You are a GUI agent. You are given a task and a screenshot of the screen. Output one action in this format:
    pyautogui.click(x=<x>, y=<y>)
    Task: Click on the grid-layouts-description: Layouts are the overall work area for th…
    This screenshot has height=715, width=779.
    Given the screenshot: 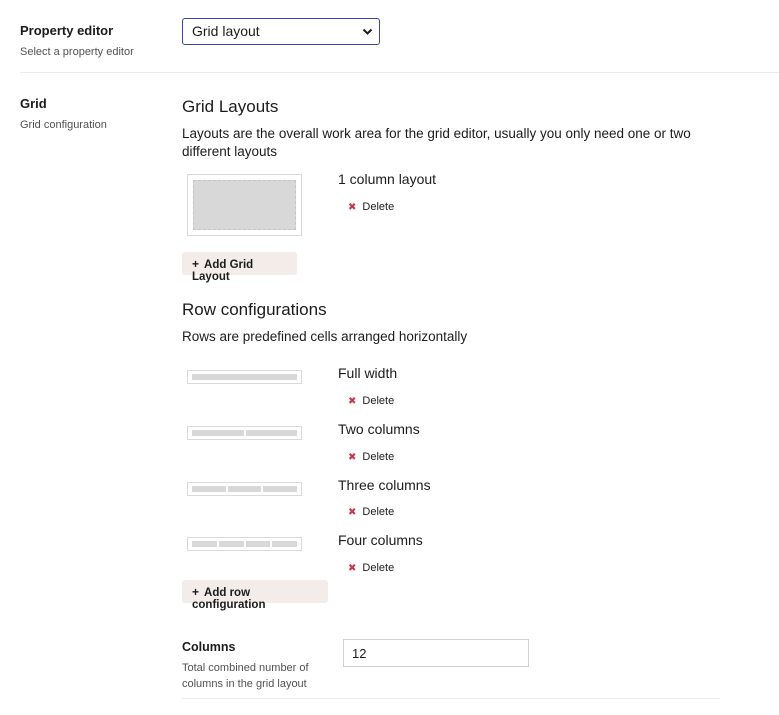 What is the action you would take?
    pyautogui.click(x=436, y=142)
    